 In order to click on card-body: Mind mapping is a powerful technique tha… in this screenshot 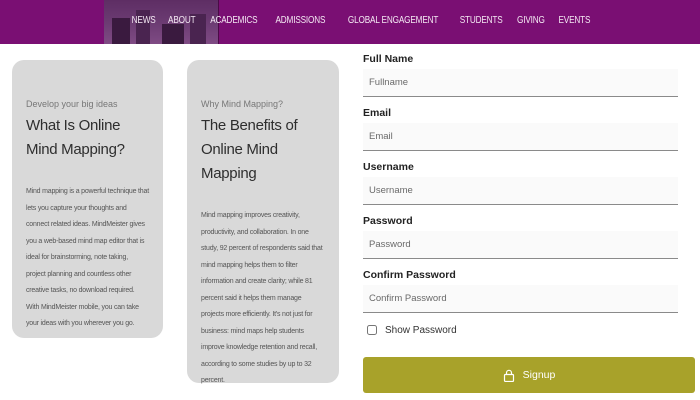, I will do `click(87, 257)`.